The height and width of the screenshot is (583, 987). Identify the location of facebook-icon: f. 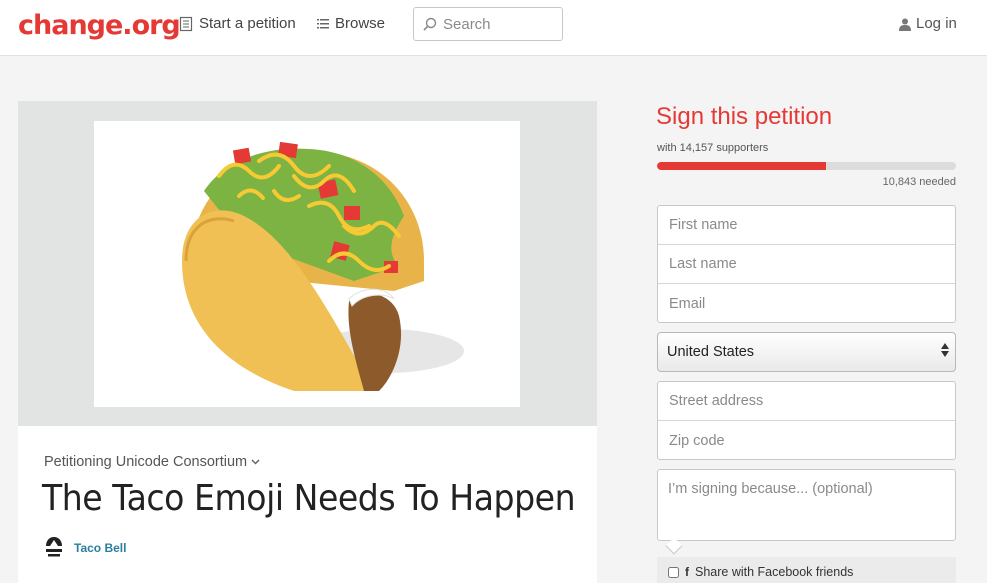
(687, 572).